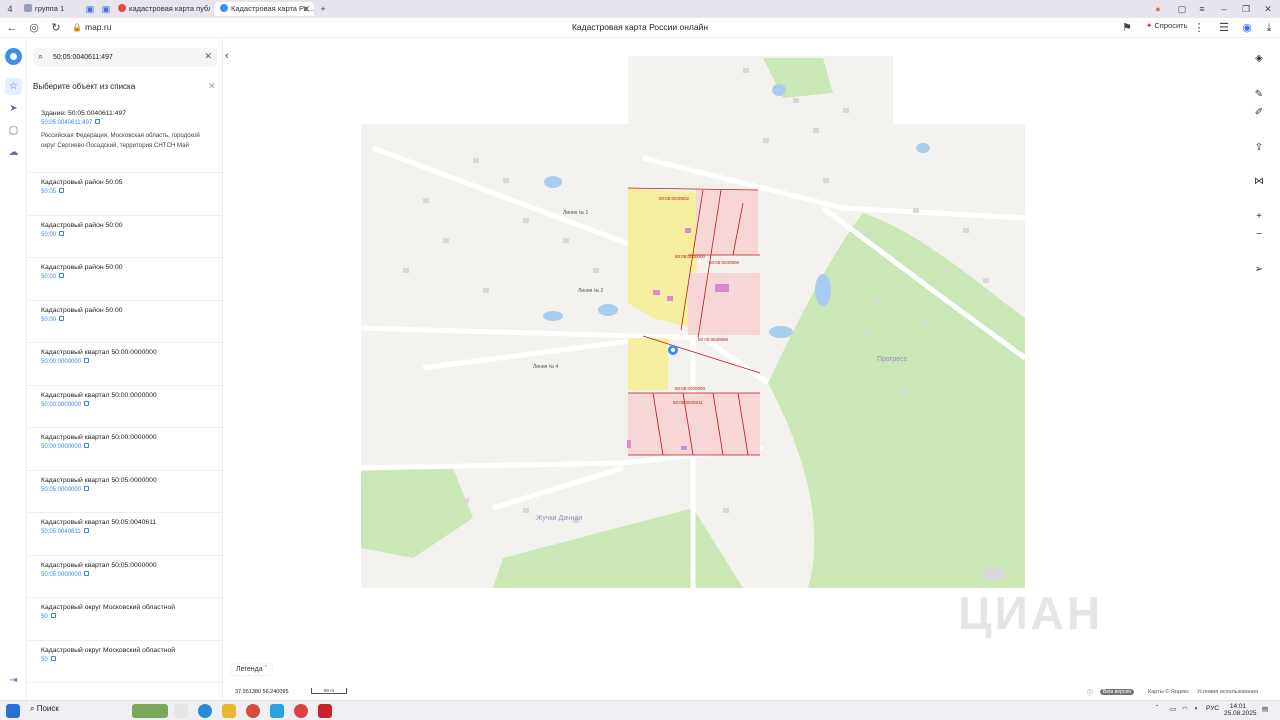 The width and height of the screenshot is (1280, 720). What do you see at coordinates (205, 711) in the screenshot?
I see `edge-icon` at bounding box center [205, 711].